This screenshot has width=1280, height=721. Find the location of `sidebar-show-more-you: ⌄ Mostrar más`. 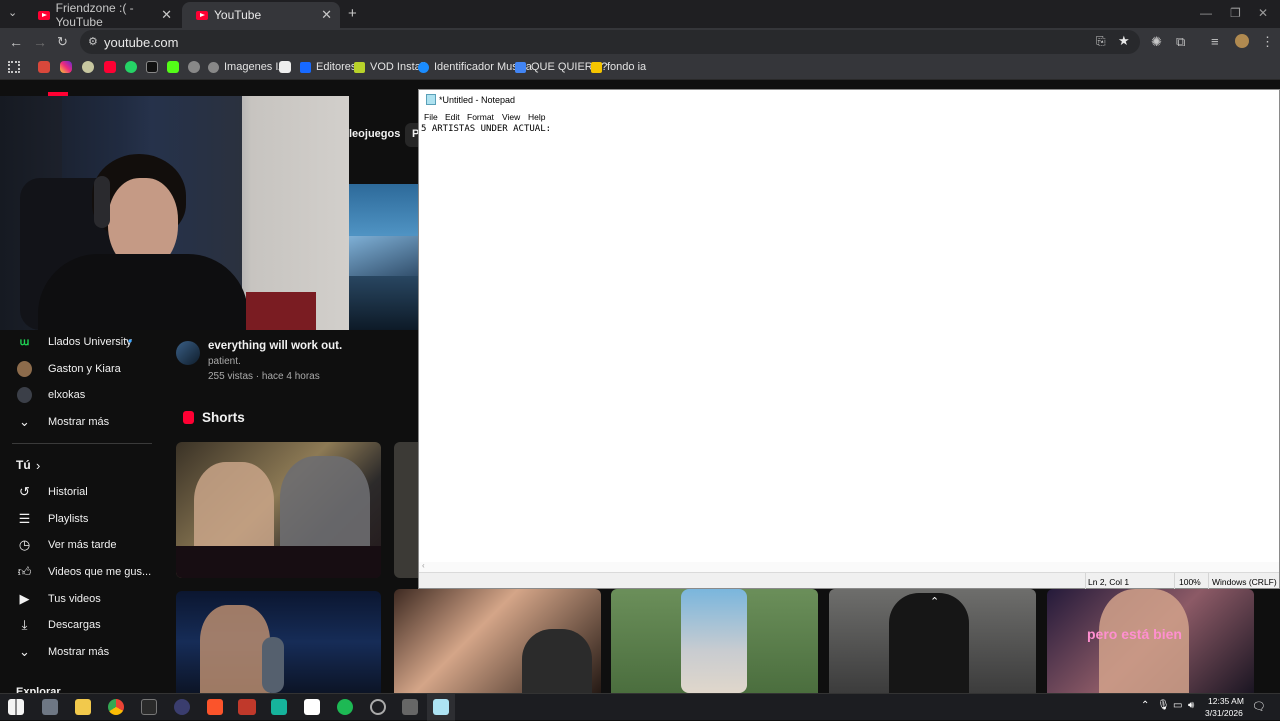

sidebar-show-more-you: ⌄ Mostrar más is located at coordinates (80, 652).